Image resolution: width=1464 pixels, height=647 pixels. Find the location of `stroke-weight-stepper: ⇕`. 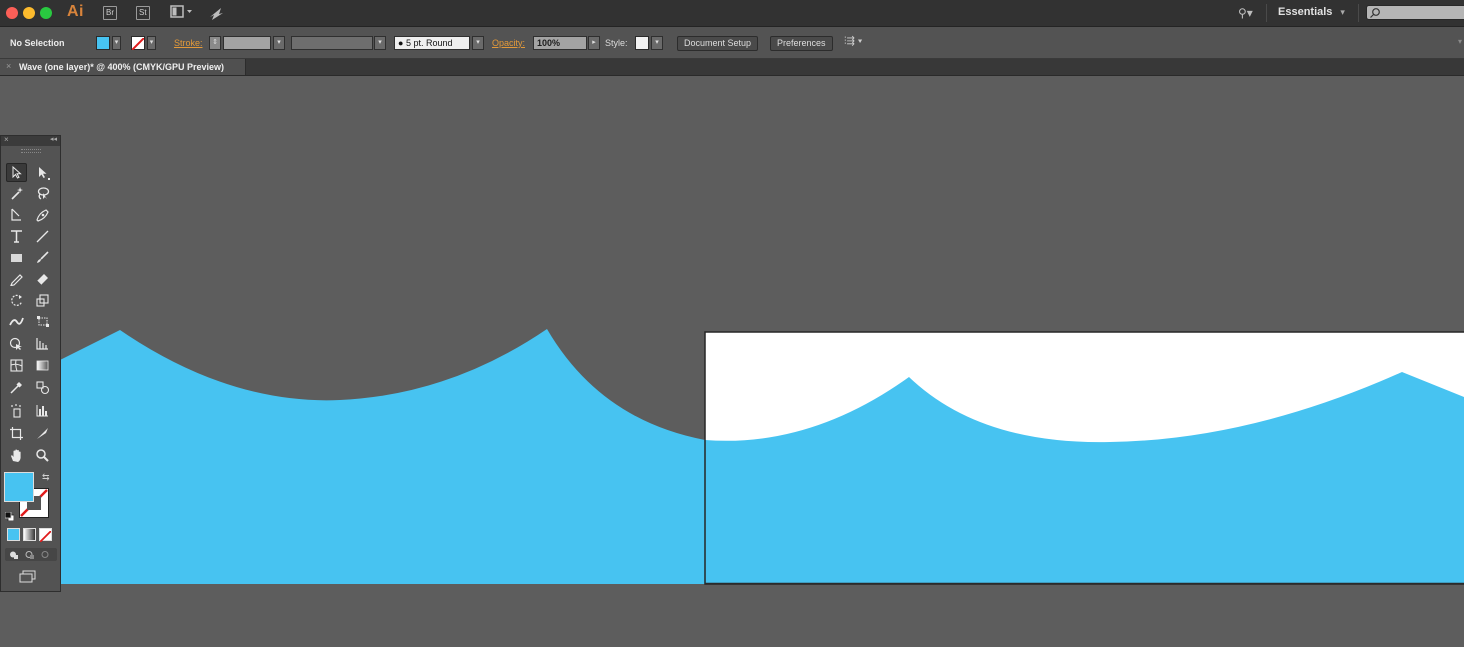

stroke-weight-stepper: ⇕ is located at coordinates (215, 43).